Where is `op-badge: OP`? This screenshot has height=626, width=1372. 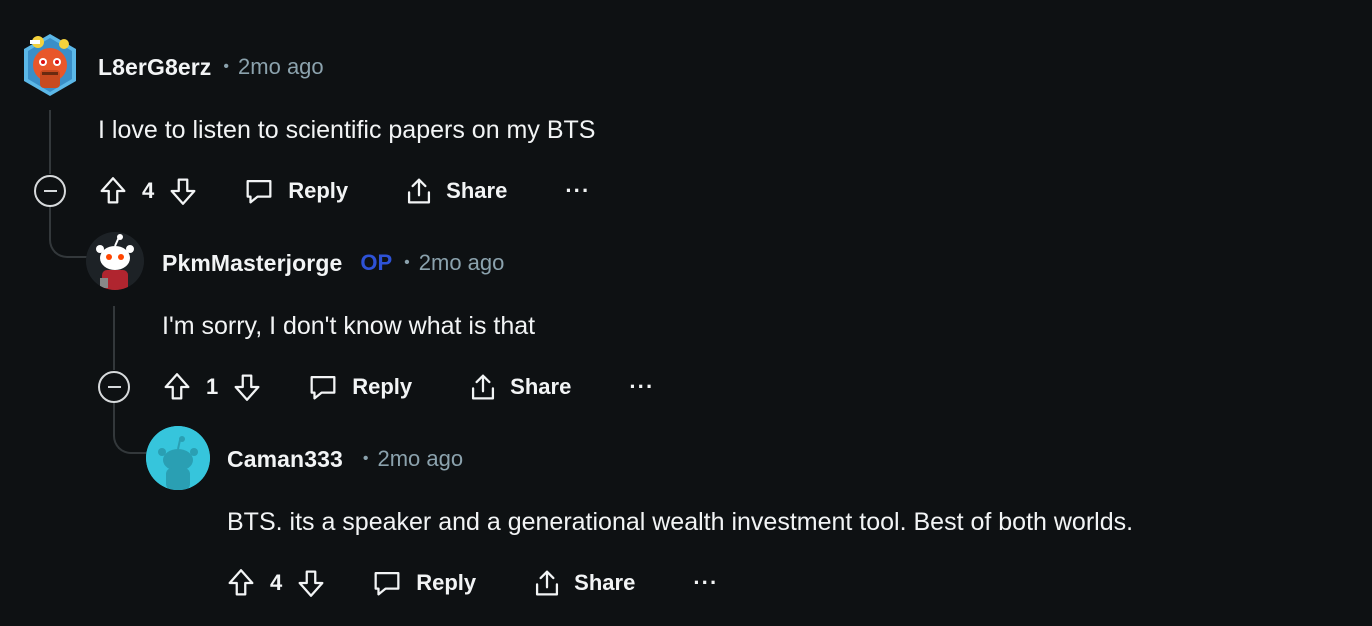
op-badge: OP is located at coordinates (376, 262).